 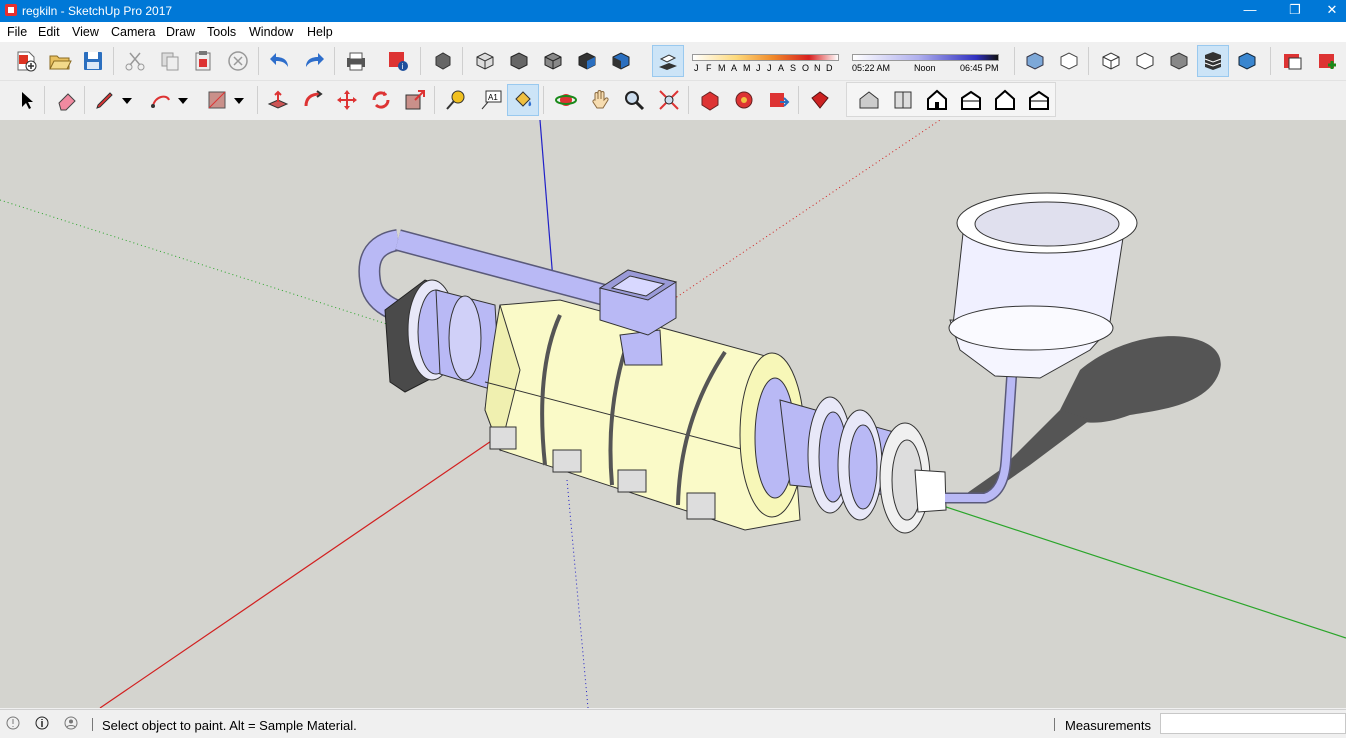 I want to click on print-icon, so click(x=356, y=61).